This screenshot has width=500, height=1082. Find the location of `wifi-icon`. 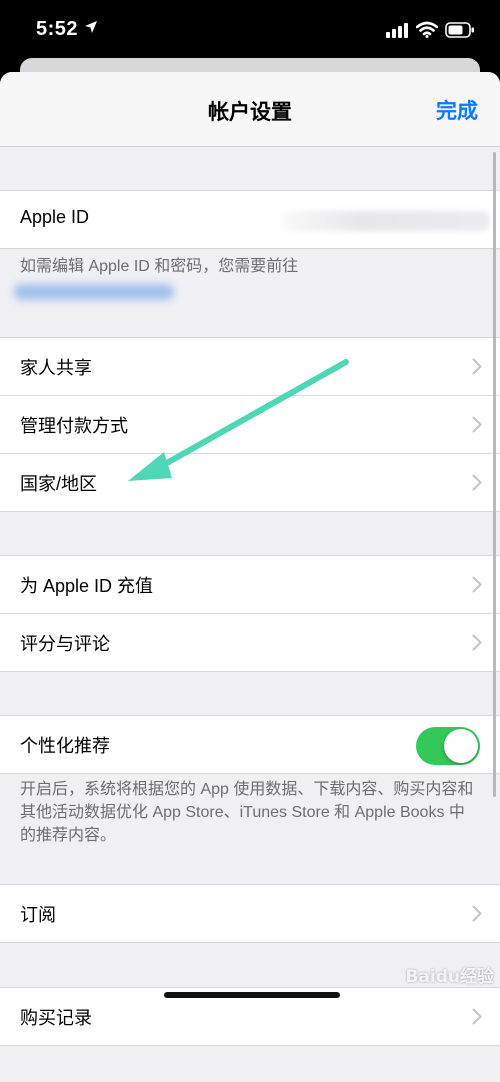

wifi-icon is located at coordinates (427, 32).